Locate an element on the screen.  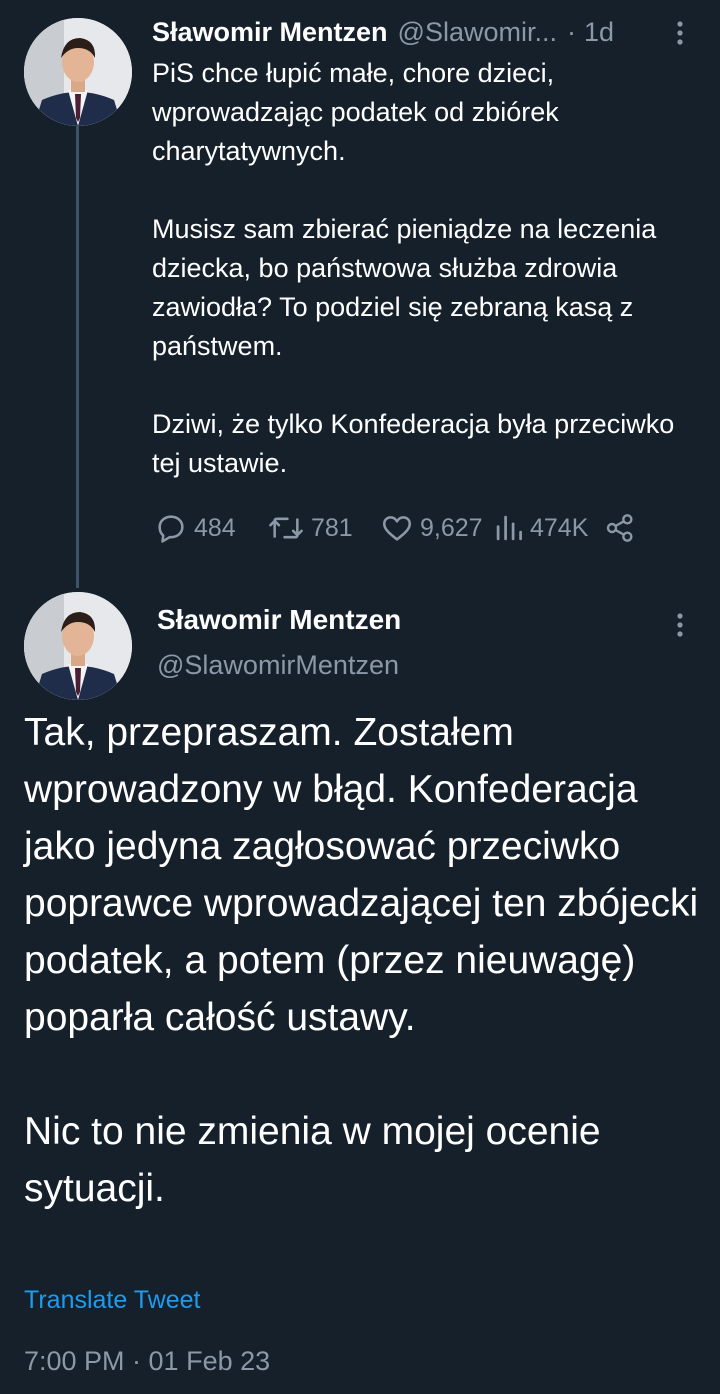
tweet-header: Sławomir Mentzen @Slawomir... · 1d is located at coordinates (427, 32).